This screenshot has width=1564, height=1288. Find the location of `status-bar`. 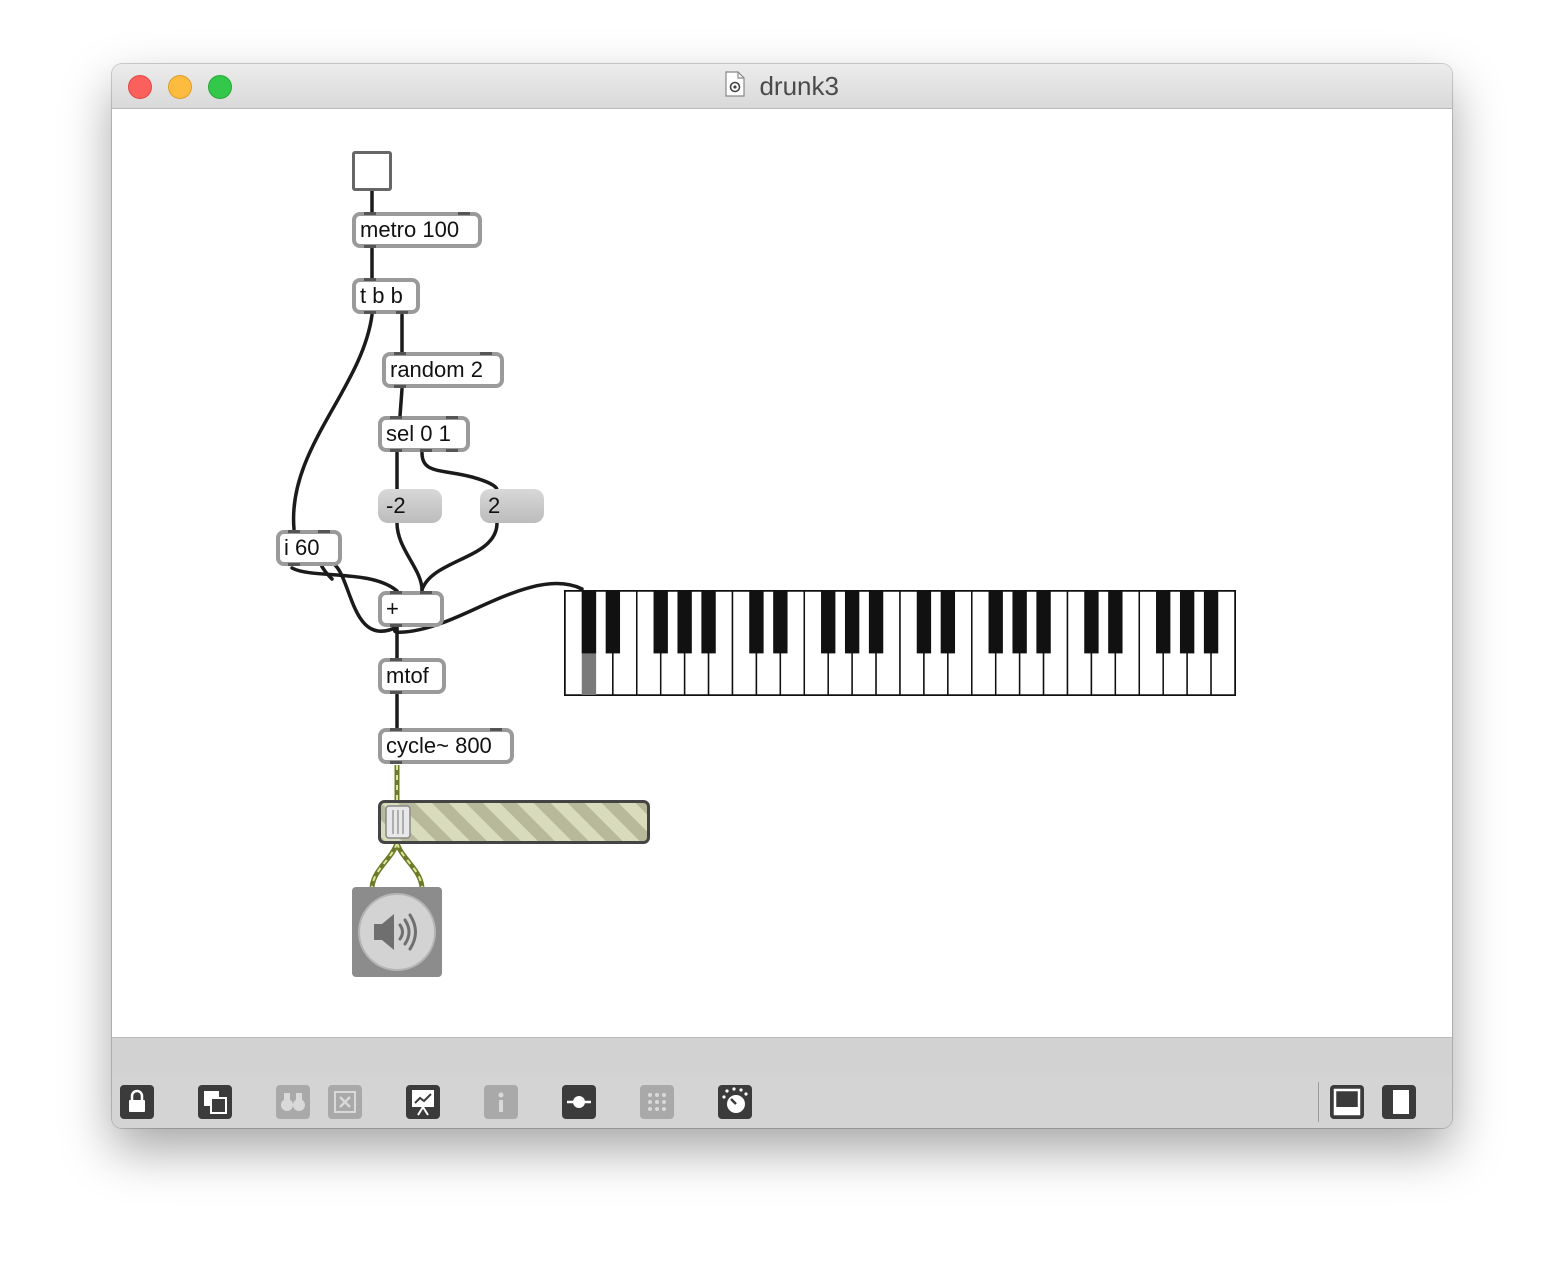

status-bar is located at coordinates (782, 1057).